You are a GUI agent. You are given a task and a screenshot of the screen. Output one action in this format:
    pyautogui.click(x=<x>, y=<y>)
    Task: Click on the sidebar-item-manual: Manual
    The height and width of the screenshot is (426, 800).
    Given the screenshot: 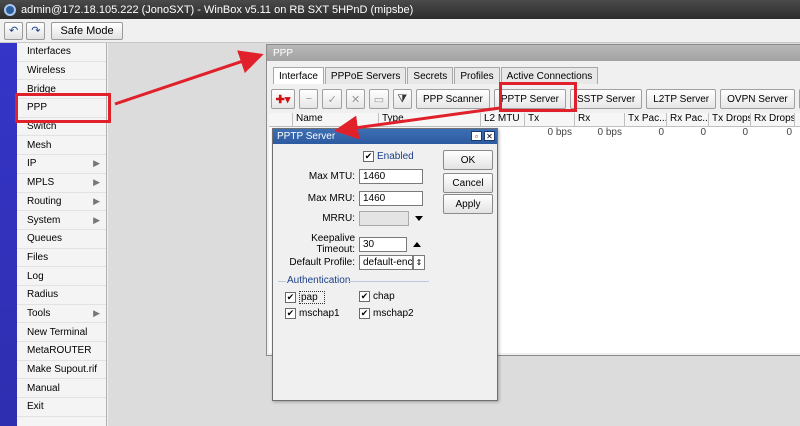 What is the action you would take?
    pyautogui.click(x=61, y=389)
    